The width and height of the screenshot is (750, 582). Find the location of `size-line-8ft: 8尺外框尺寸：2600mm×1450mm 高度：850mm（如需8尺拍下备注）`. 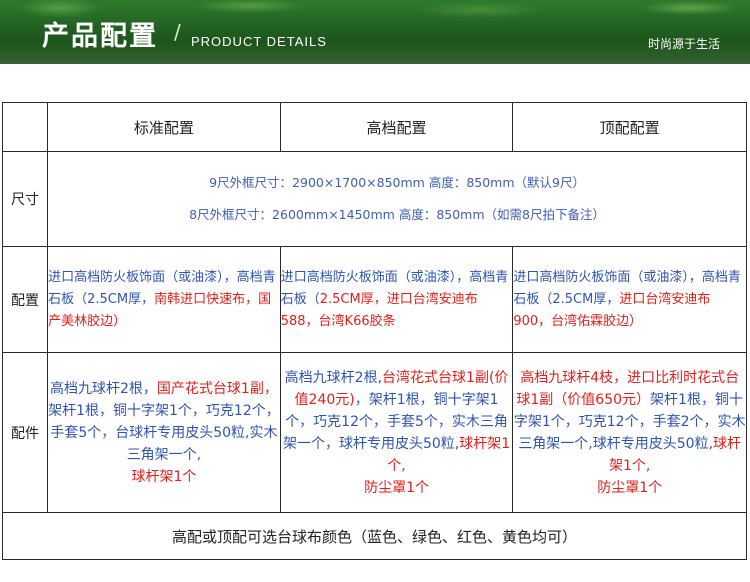

size-line-8ft: 8尺外框尺寸：2600mm×1450mm 高度：850mm（如需8尺拍下备注） is located at coordinates (397, 214).